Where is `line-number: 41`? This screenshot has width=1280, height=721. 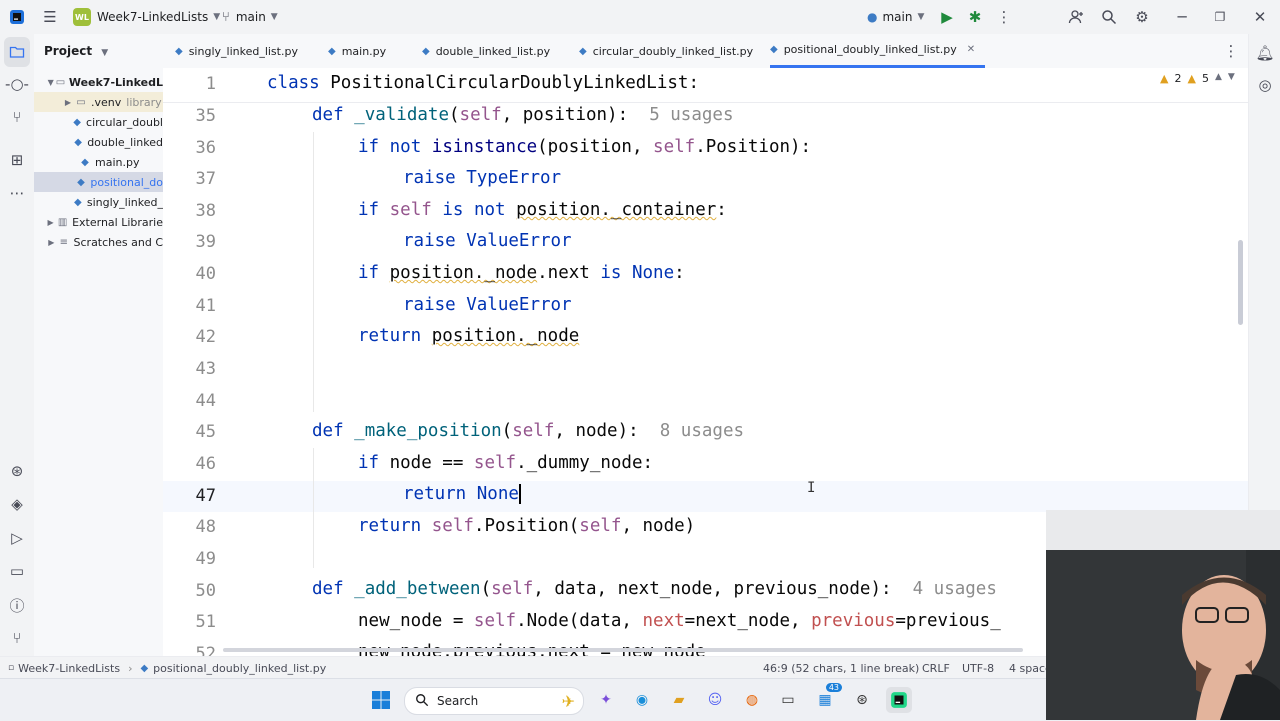 line-number: 41 is located at coordinates (205, 306).